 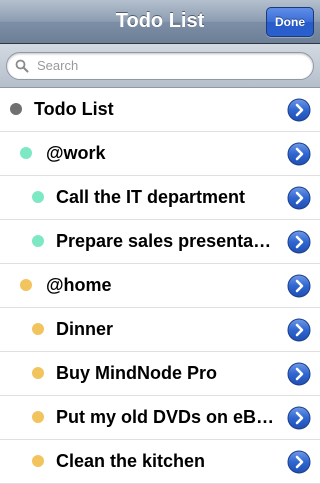 What do you see at coordinates (166, 241) in the screenshot?
I see `list-item-label: Prepare sales presentation` at bounding box center [166, 241].